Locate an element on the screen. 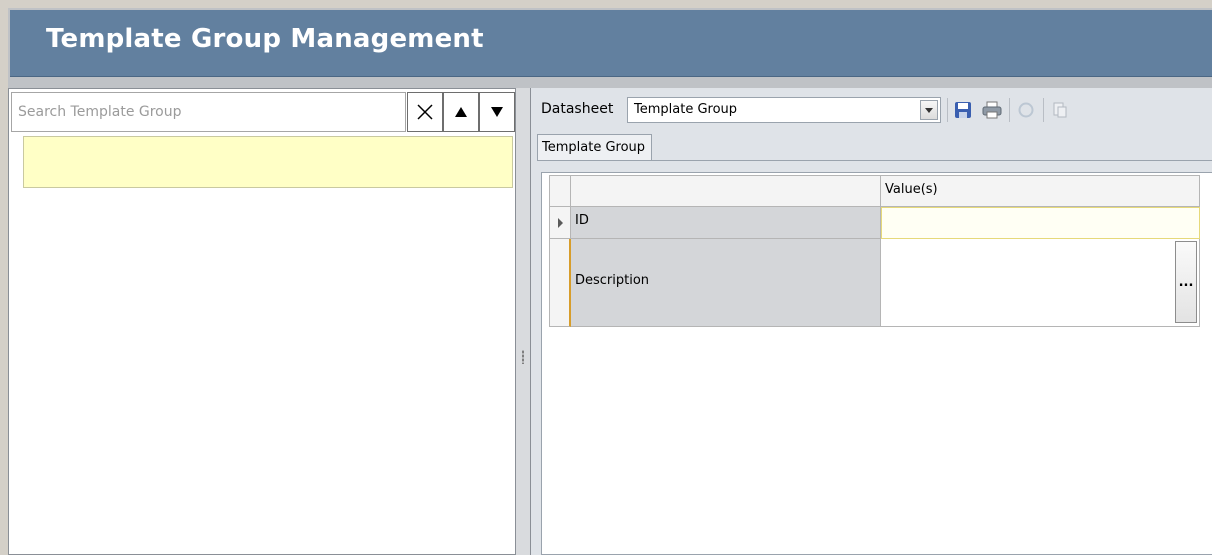 This screenshot has height=555, width=1212. save-icon is located at coordinates (963, 110).